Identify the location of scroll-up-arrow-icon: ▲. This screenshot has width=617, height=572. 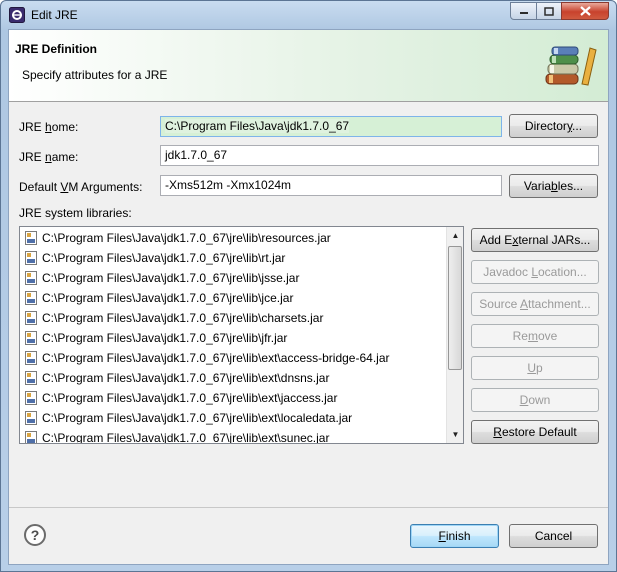
(455, 235).